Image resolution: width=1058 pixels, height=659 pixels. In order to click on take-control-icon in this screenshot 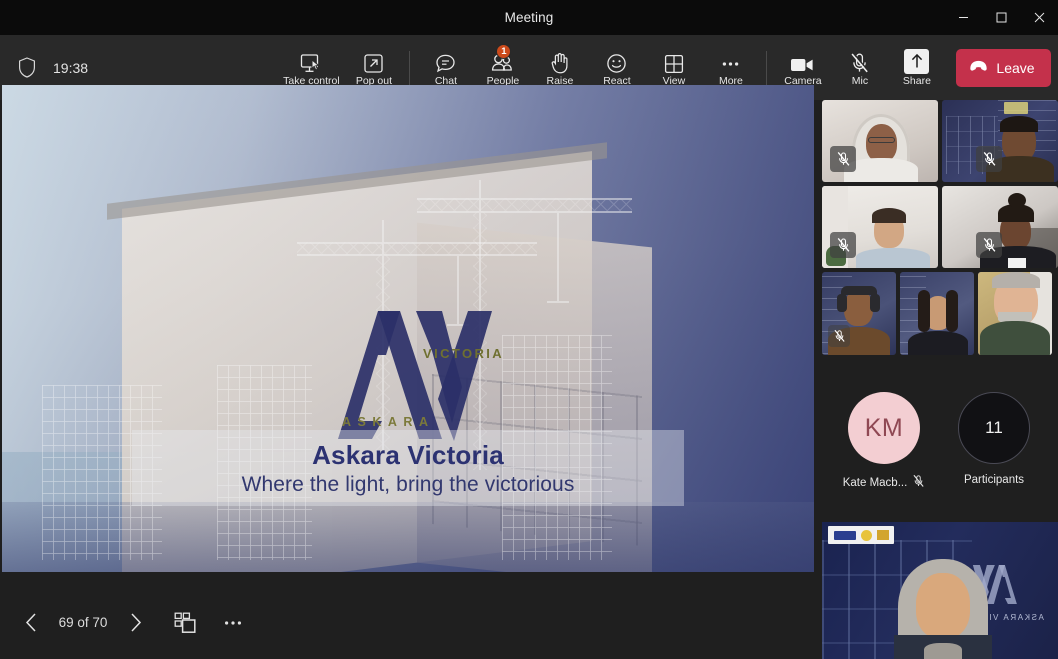, I will do `click(311, 61)`.